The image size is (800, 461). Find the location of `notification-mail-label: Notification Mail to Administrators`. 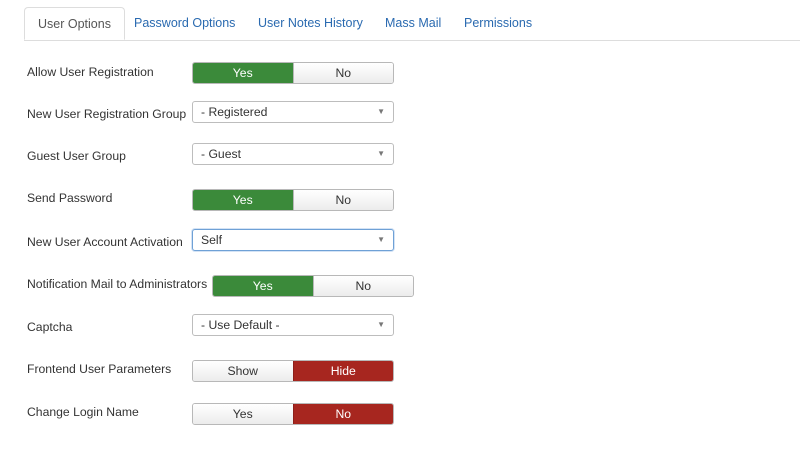

notification-mail-label: Notification Mail to Administrators is located at coordinates (117, 284).